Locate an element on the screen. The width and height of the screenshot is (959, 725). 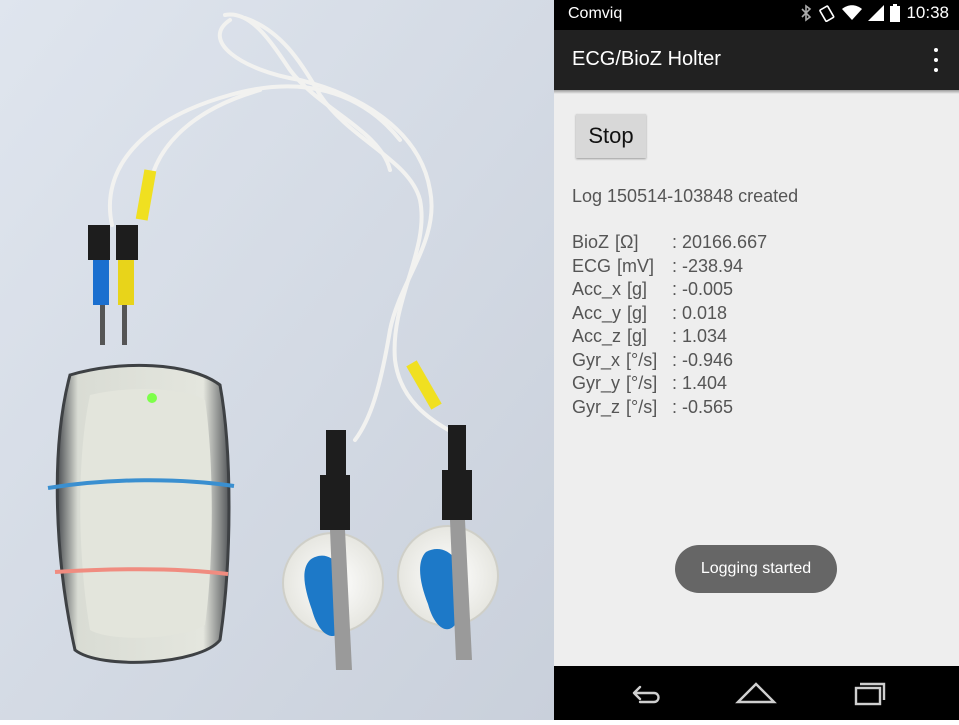
reading-row: Gyr_x [°/s]: -0.946 is located at coordinates (669, 361).